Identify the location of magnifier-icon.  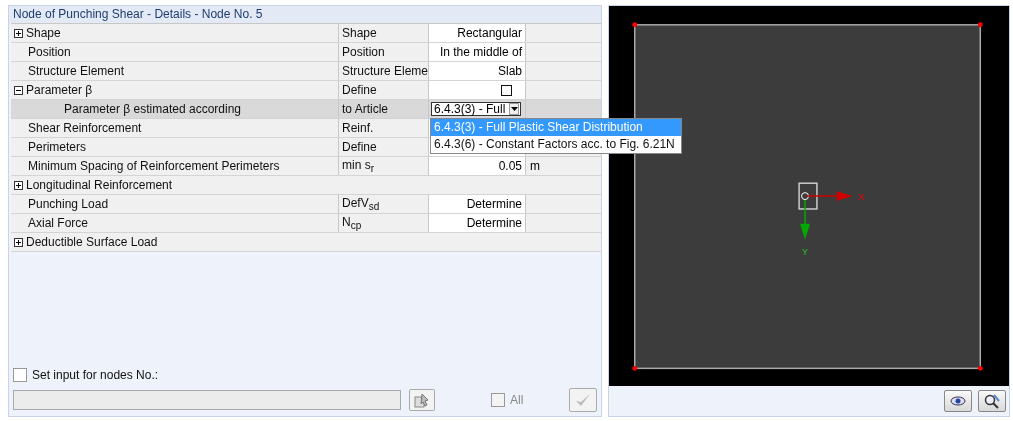
(992, 401).